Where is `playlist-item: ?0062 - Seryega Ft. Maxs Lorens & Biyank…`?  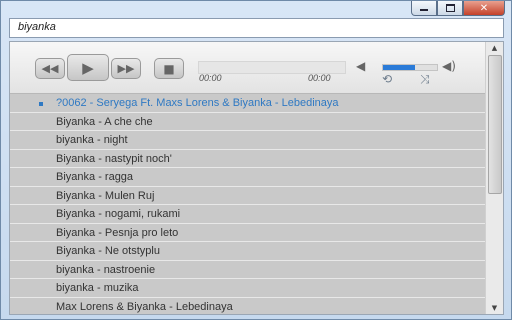
playlist-item: ?0062 - Seryega Ft. Maxs Lorens & Biyank… is located at coordinates (248, 103).